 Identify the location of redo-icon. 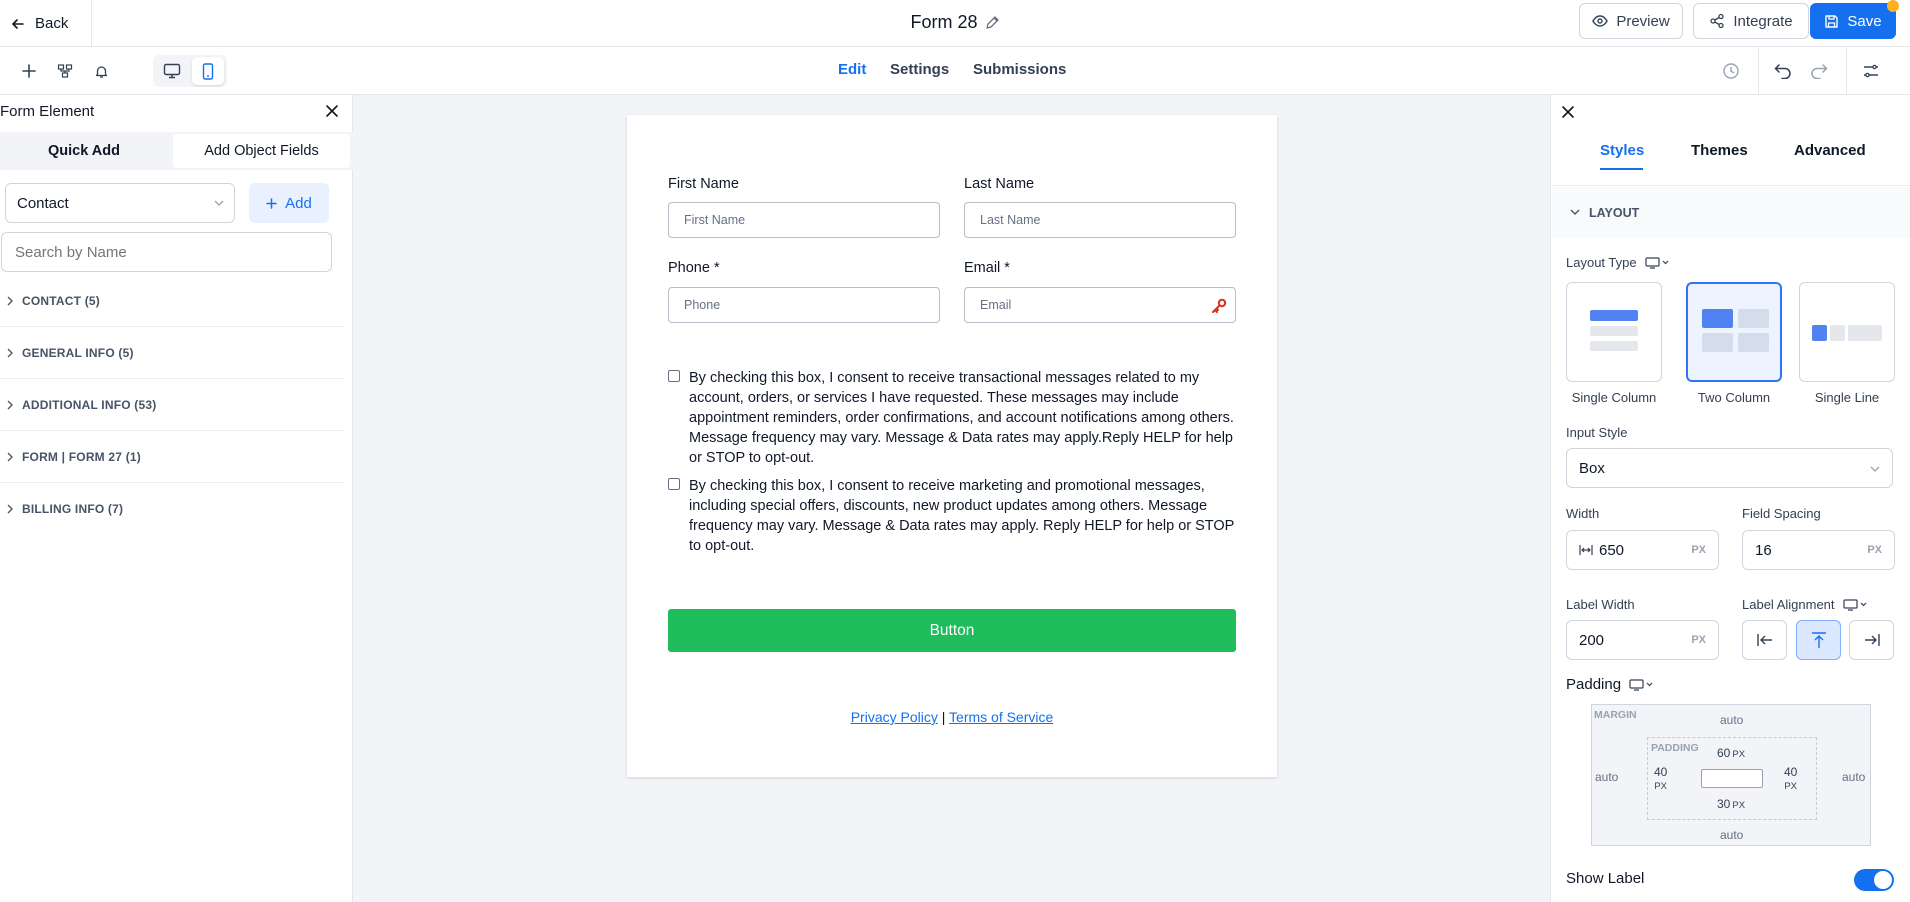
(1819, 71).